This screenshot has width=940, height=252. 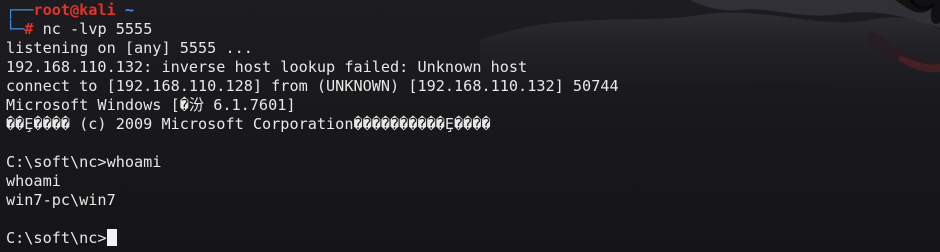 What do you see at coordinates (74, 10) in the screenshot?
I see `prompt-user-host: root@kali` at bounding box center [74, 10].